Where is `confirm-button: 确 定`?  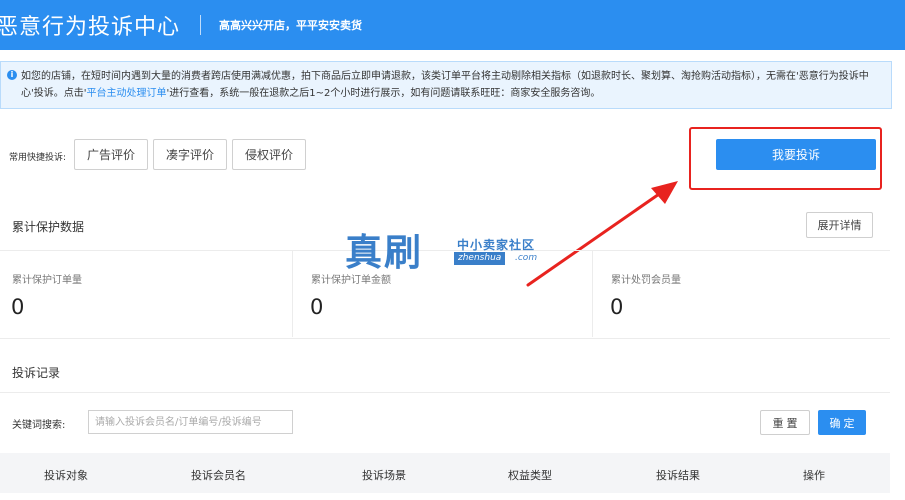 confirm-button: 确 定 is located at coordinates (842, 422).